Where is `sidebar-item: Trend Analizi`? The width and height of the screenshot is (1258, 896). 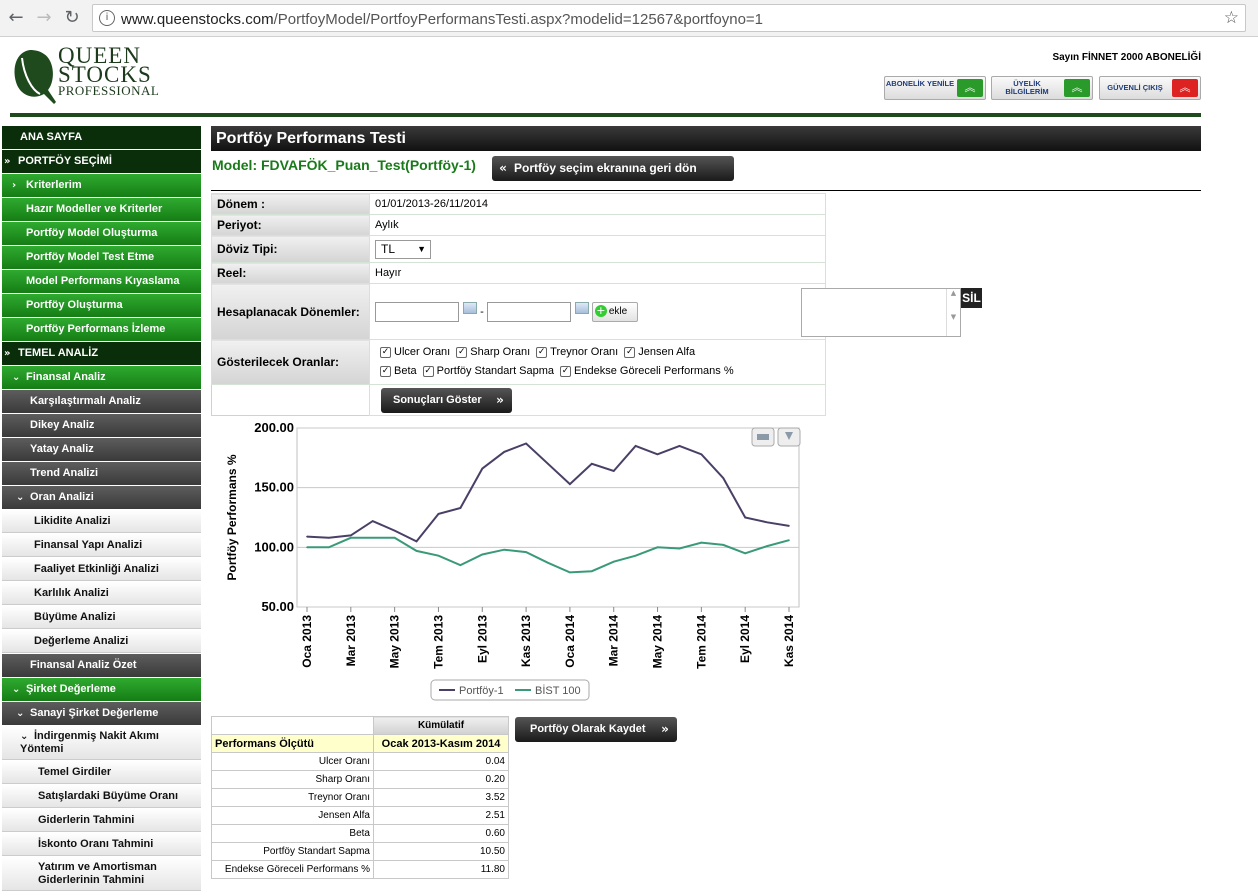 sidebar-item: Trend Analizi is located at coordinates (101, 473).